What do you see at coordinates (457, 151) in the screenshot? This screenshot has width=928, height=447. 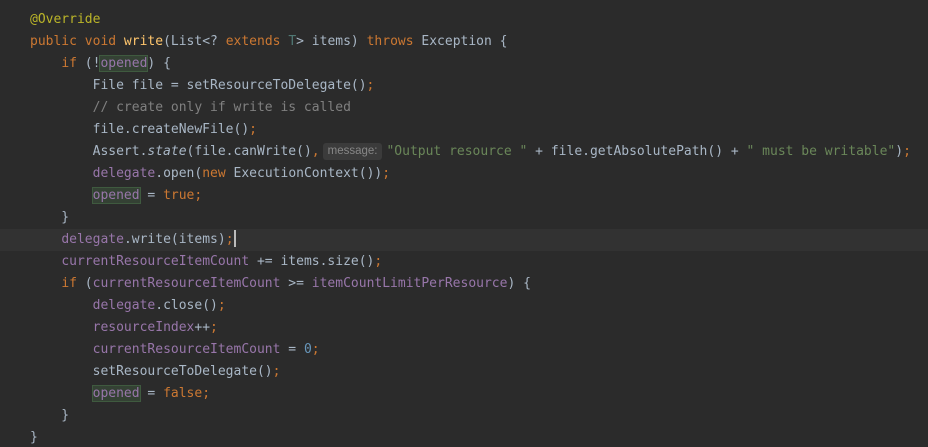 I see `code-token: "Output resource "` at bounding box center [457, 151].